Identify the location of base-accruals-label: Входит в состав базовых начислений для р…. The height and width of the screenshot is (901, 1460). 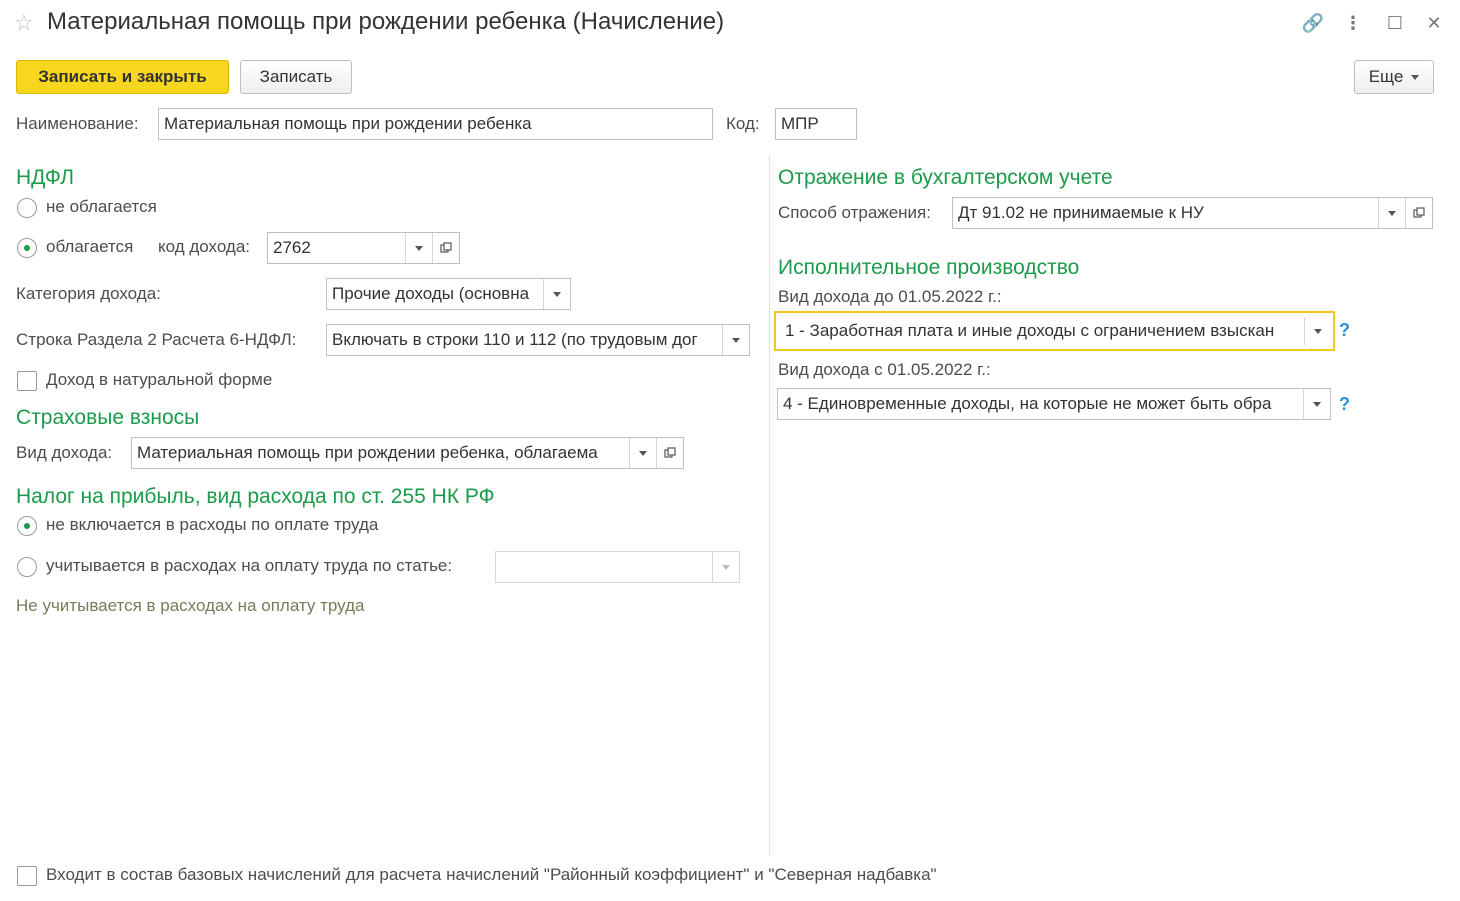
(491, 875).